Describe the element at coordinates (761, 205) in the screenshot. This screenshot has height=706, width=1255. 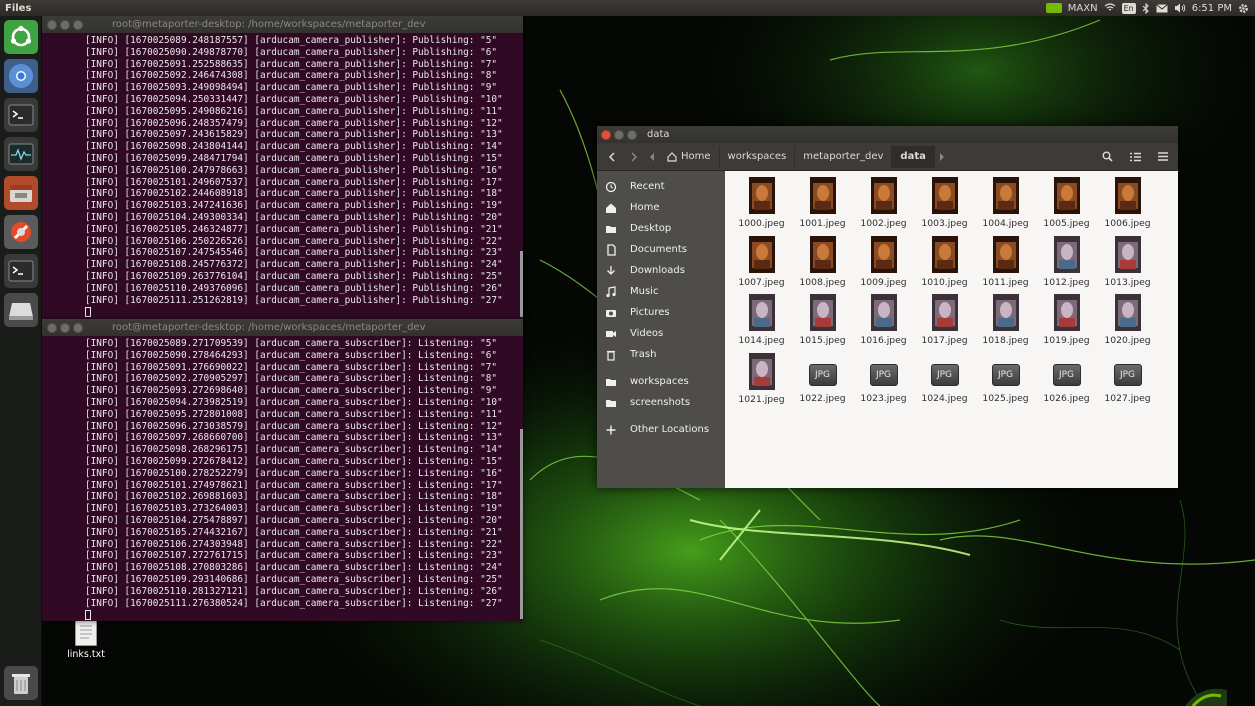
I see `file-item: 1000.jpeg` at that location.